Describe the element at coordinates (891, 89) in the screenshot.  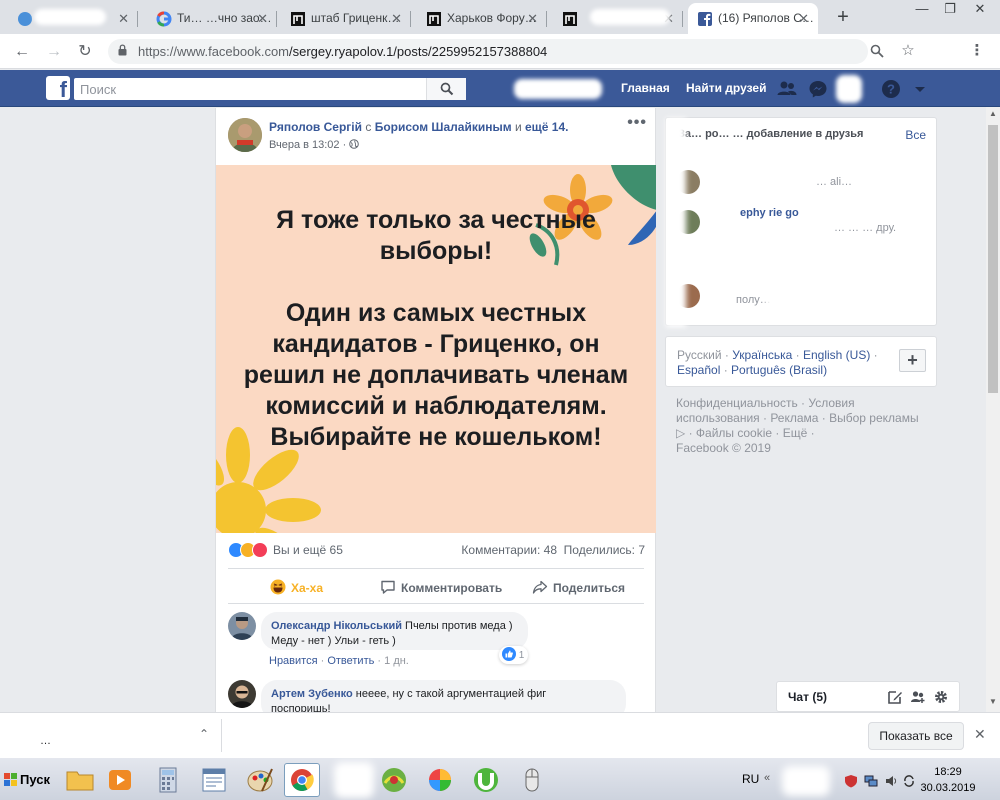
I see `help-icon: ?` at that location.